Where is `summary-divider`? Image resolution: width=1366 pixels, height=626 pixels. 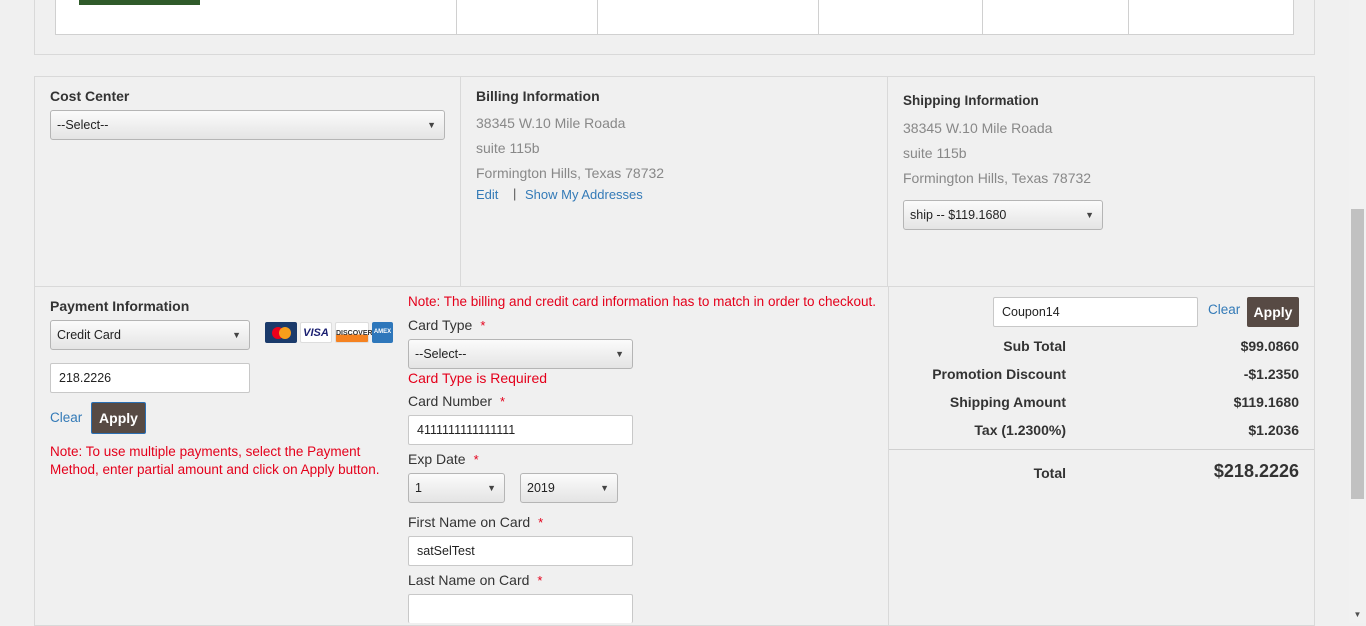
summary-divider is located at coordinates (1101, 449).